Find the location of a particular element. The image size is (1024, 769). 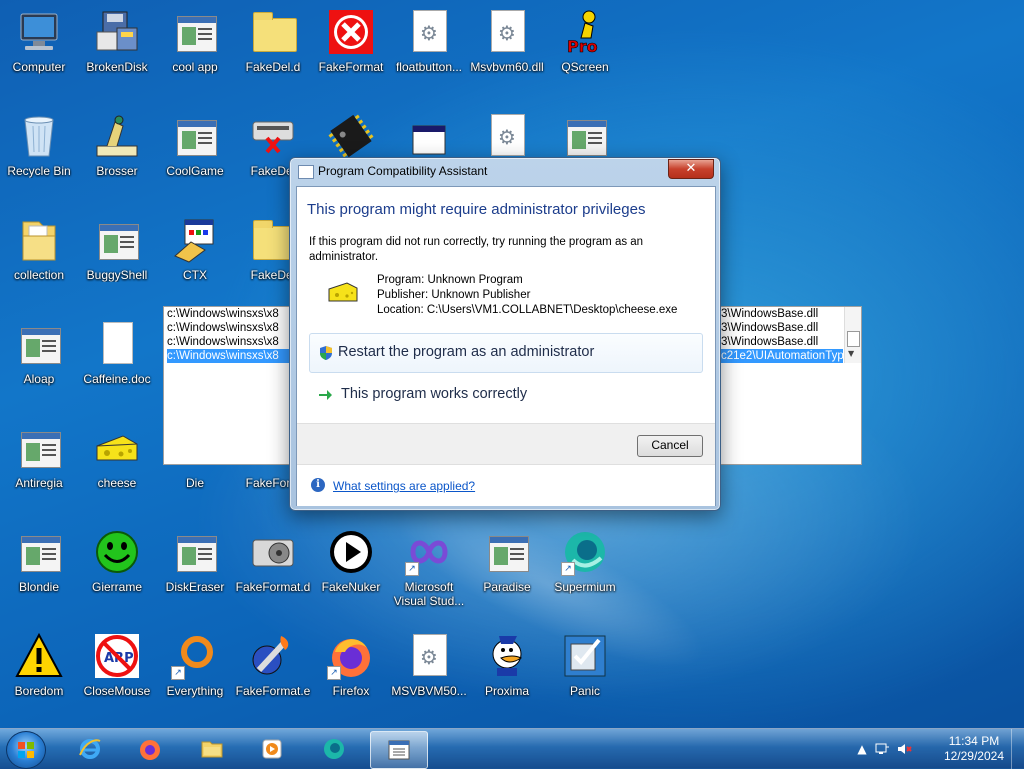

desktop-icon-firefox: ↗ Firefox is located at coordinates (351, 674).